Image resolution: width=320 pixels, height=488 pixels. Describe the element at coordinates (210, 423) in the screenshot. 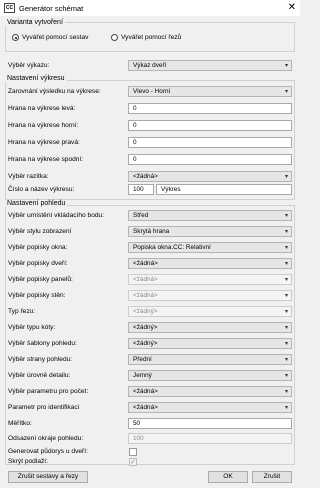

I see `scale-input: 50` at that location.